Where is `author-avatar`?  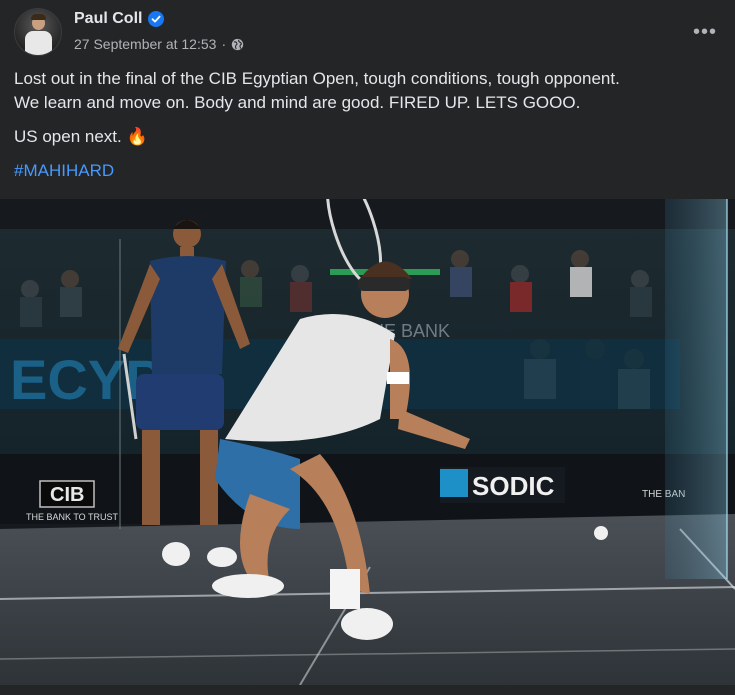
author-avatar is located at coordinates (38, 32).